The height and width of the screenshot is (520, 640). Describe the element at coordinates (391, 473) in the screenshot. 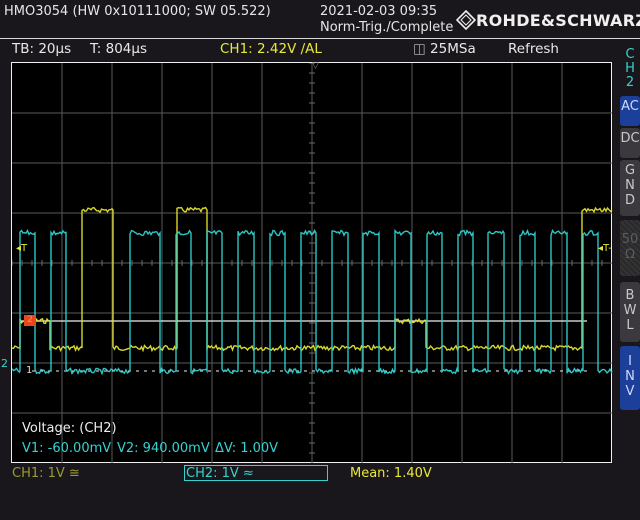

I see `mean-measurement: Mean: 1.40V` at that location.